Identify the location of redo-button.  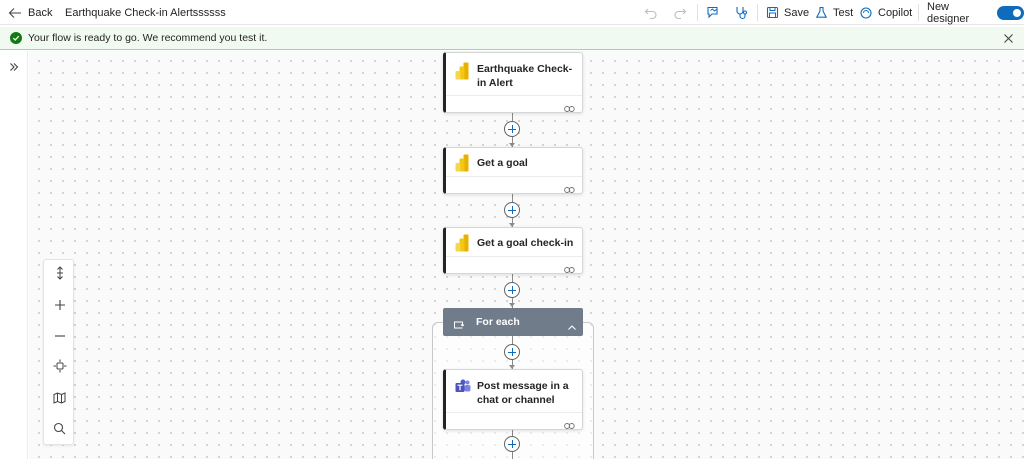
(680, 12).